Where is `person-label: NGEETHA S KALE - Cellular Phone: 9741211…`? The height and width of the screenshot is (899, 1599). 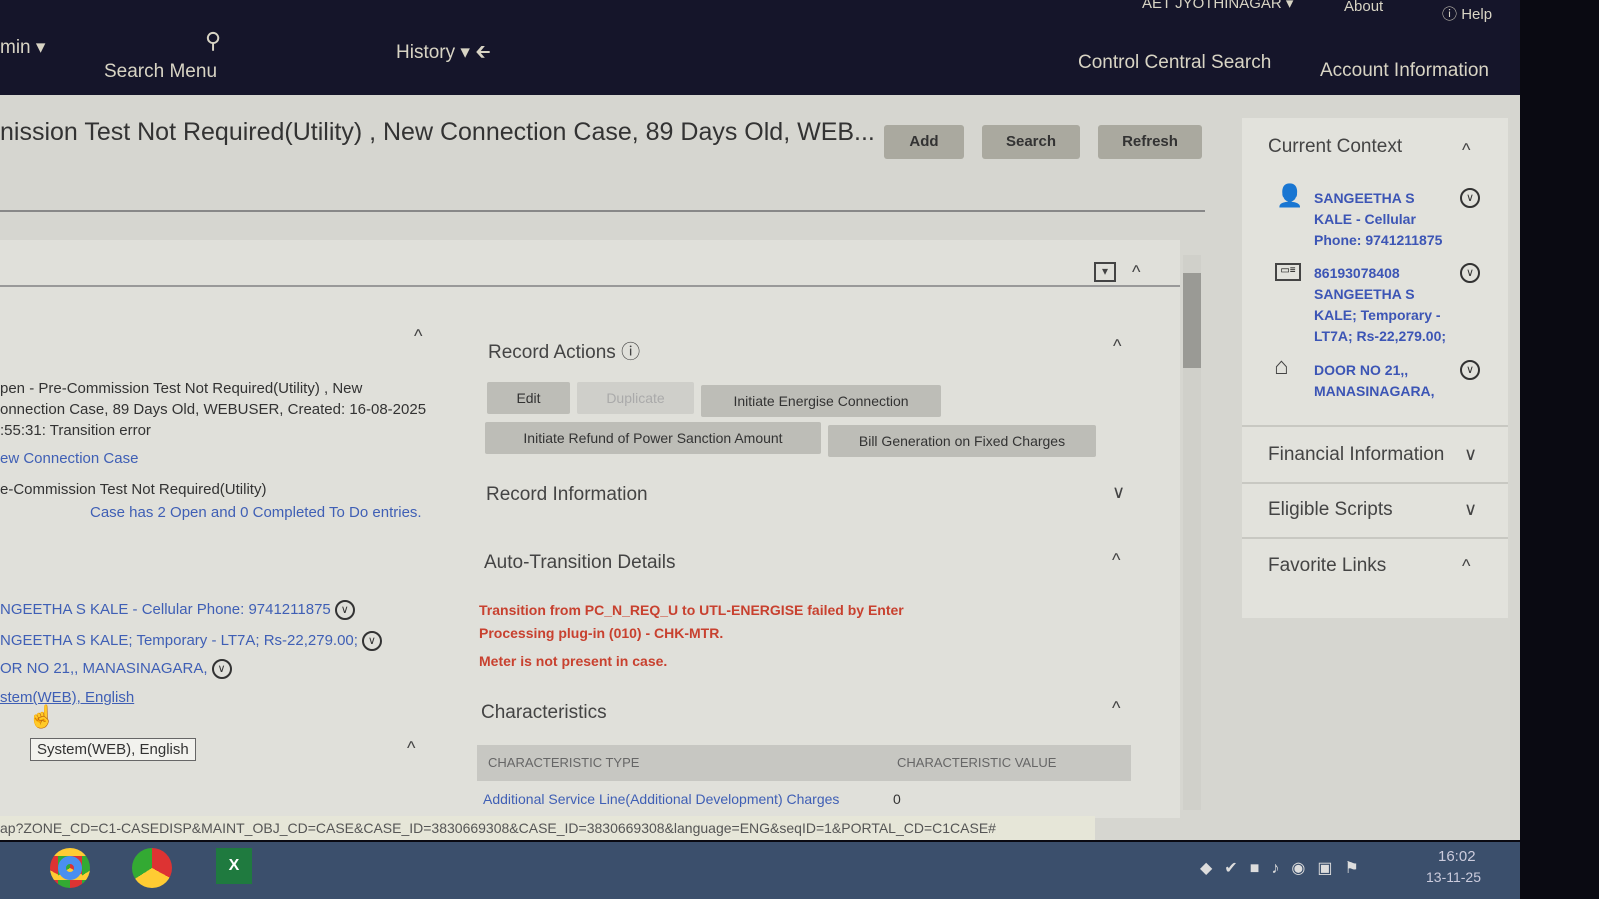 person-label: NGEETHA S KALE - Cellular Phone: 9741211… is located at coordinates (165, 609).